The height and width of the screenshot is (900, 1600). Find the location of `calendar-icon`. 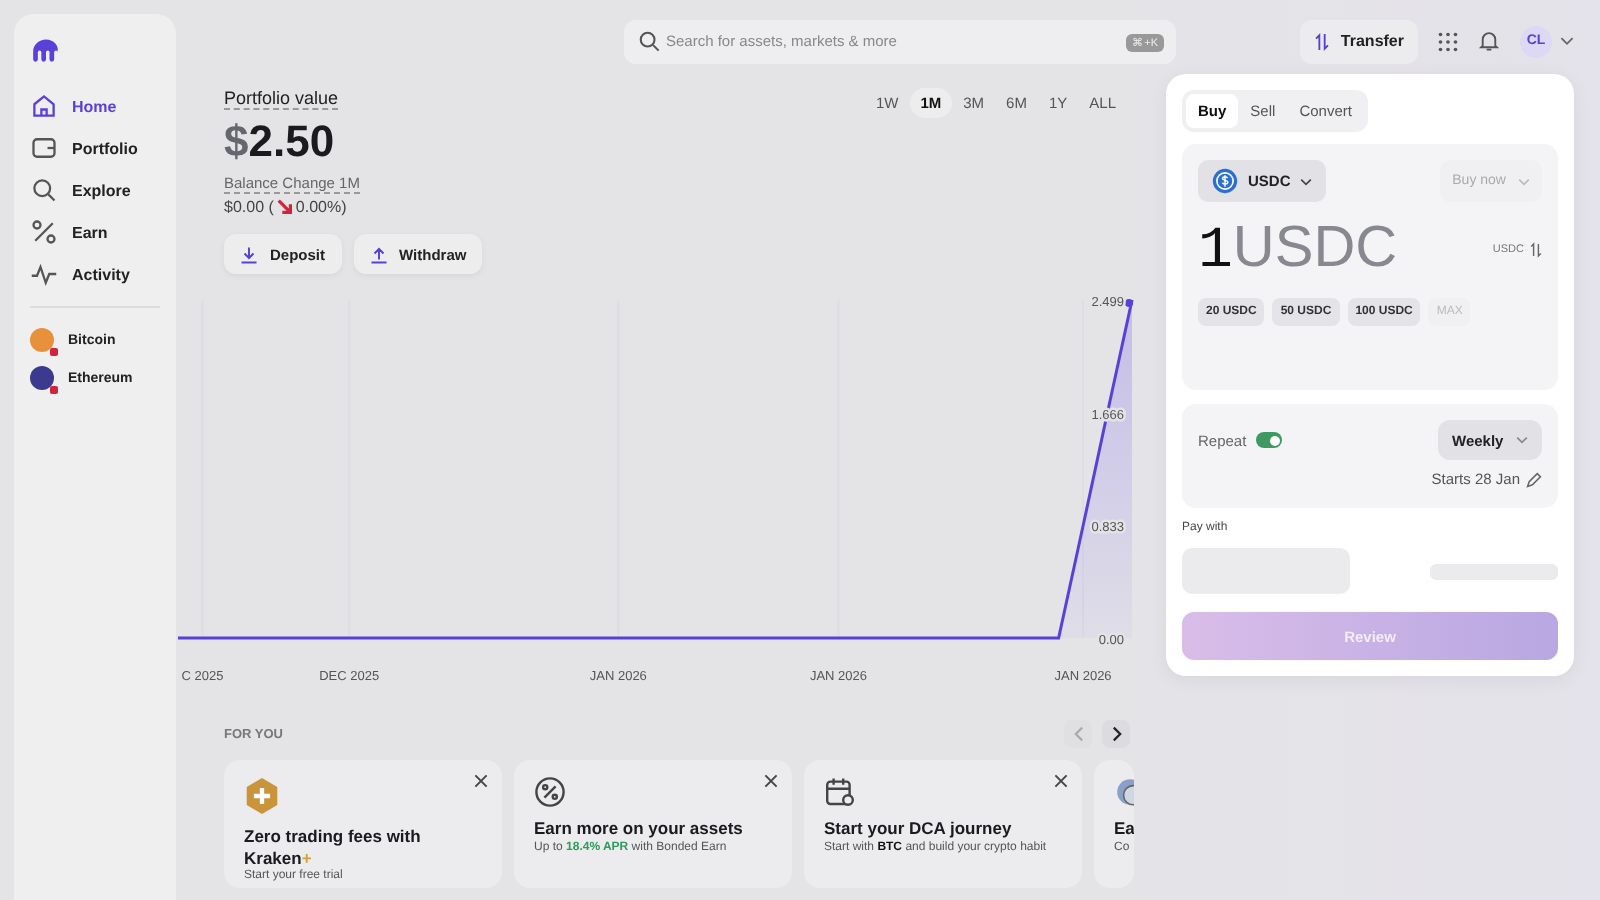

calendar-icon is located at coordinates (840, 792).